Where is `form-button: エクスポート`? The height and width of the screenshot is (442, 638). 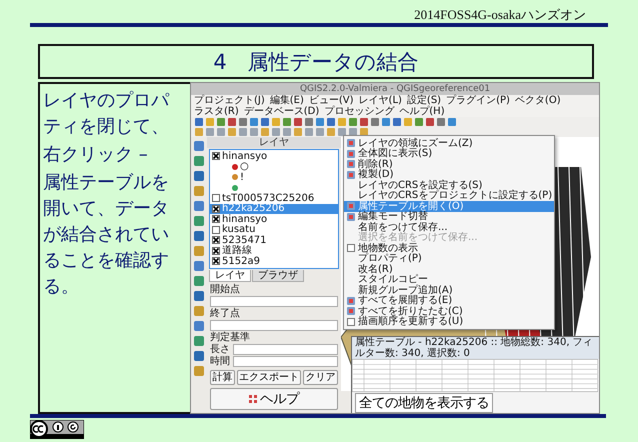 form-button: エクスポート is located at coordinates (269, 377).